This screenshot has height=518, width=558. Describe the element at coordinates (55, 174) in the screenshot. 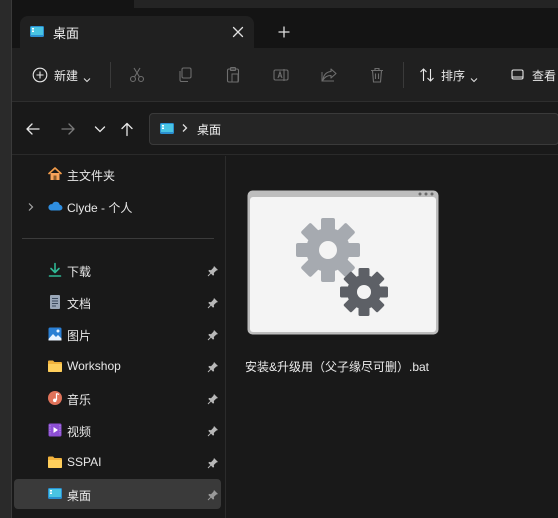

I see `home-icon` at that location.